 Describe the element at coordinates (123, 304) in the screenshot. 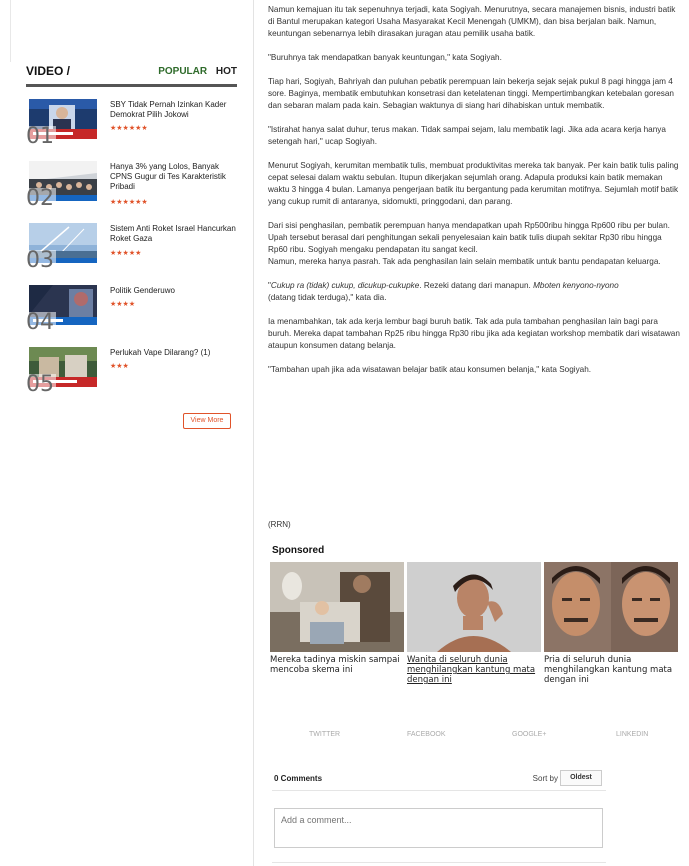

I see `rating-stars: ★★★★` at that location.